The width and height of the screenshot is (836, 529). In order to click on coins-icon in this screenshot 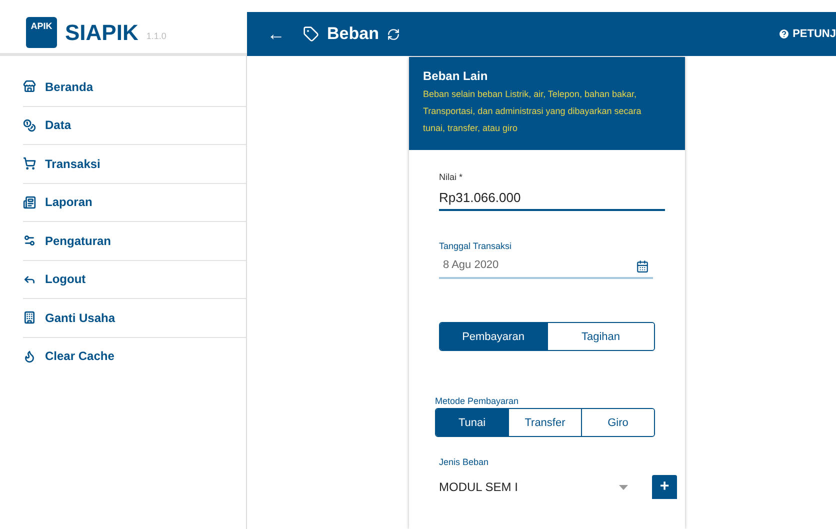, I will do `click(29, 125)`.